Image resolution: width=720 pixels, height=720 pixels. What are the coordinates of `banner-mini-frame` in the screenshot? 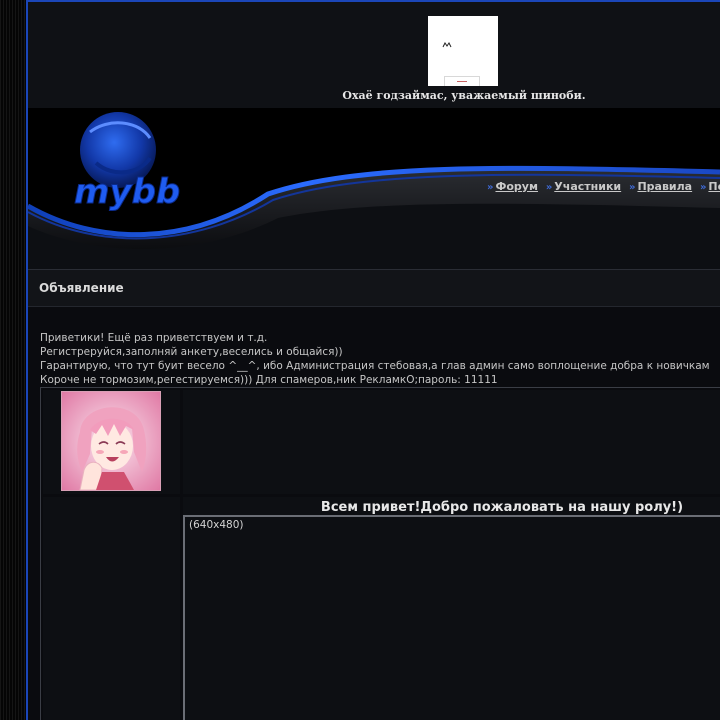 It's located at (462, 81).